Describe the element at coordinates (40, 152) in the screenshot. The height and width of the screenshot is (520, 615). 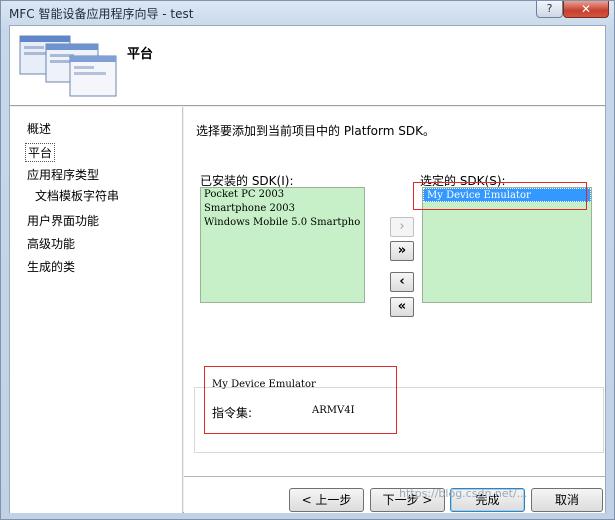
I see `nav-item-platform: 平台` at that location.